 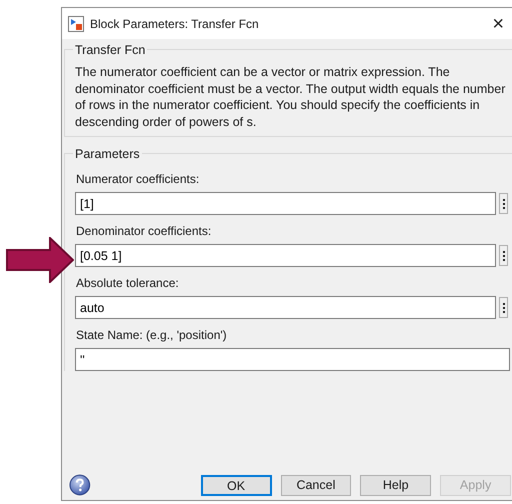 I want to click on dialog-button: OK, so click(x=236, y=485).